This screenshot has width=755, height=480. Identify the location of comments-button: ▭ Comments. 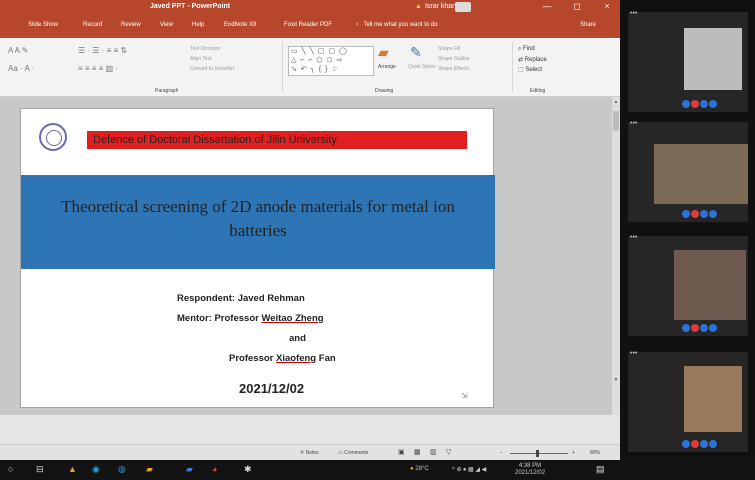
(353, 453).